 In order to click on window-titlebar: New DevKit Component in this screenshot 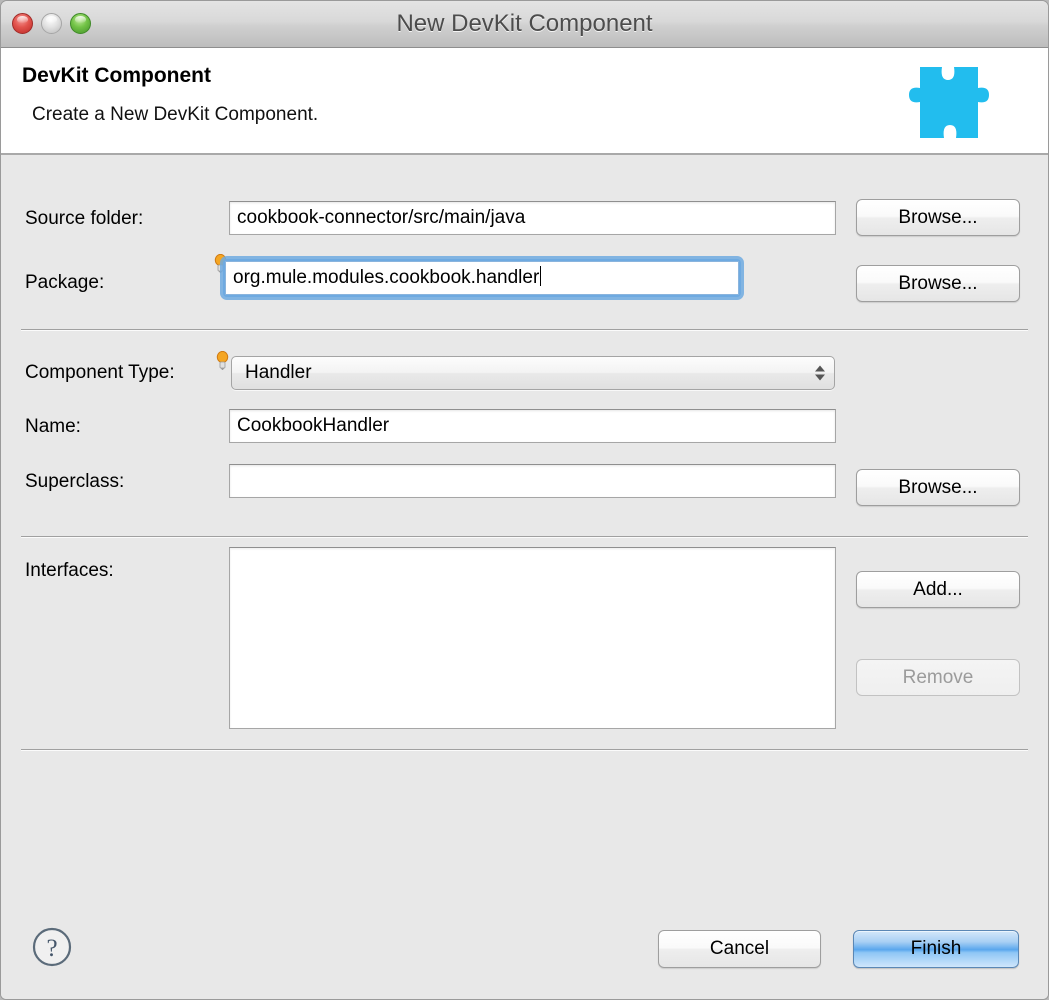, I will do `click(524, 24)`.